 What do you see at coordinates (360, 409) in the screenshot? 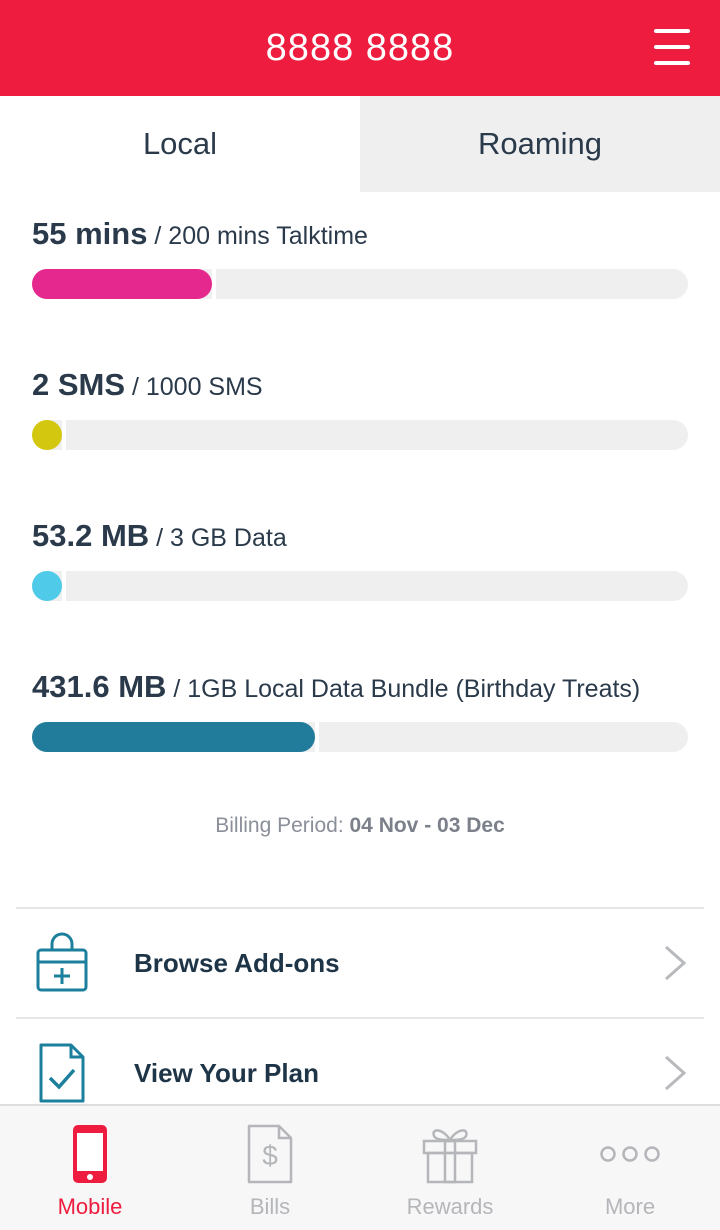
I see `sms-usage: 2 SMS / 1000 SMS` at bounding box center [360, 409].